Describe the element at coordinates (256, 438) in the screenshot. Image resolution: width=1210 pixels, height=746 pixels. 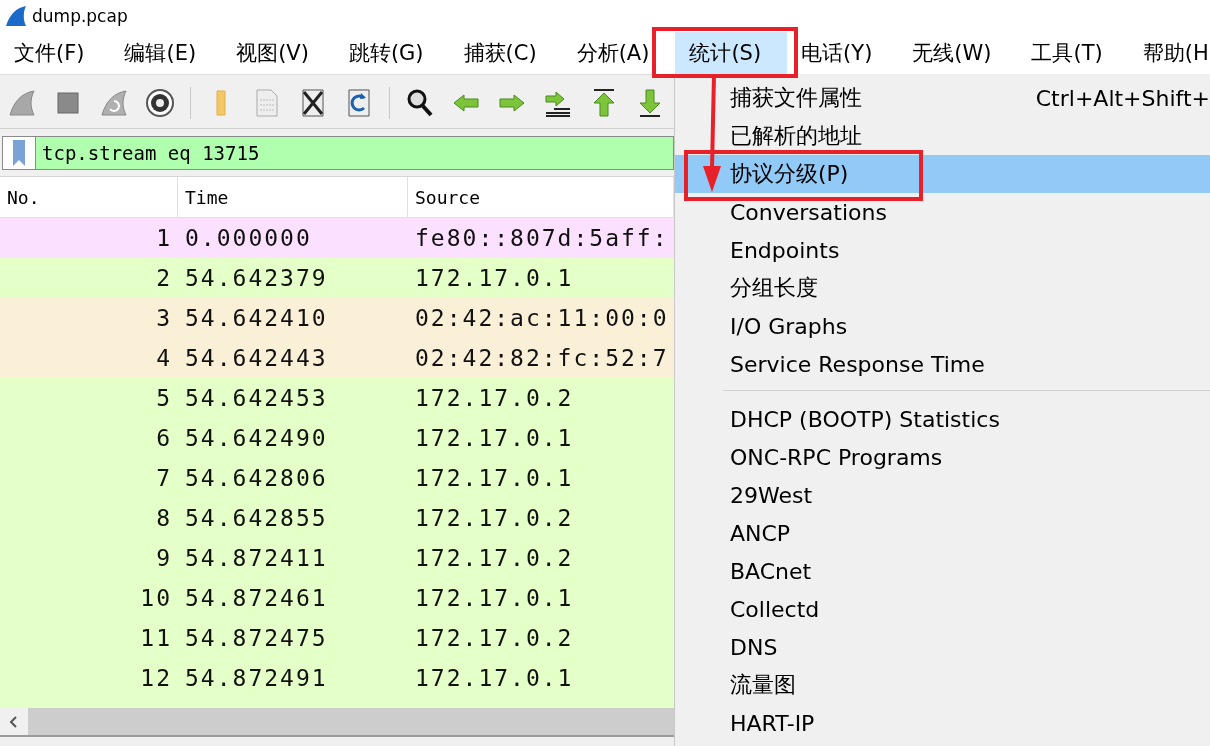
I see `table-cell-text: 54.642490` at that location.